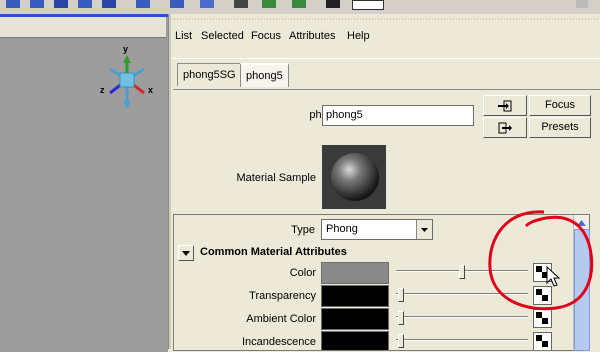 This screenshot has width=600, height=352. Describe the element at coordinates (83, 27) in the screenshot. I see `viewport-menu-bar` at that location.